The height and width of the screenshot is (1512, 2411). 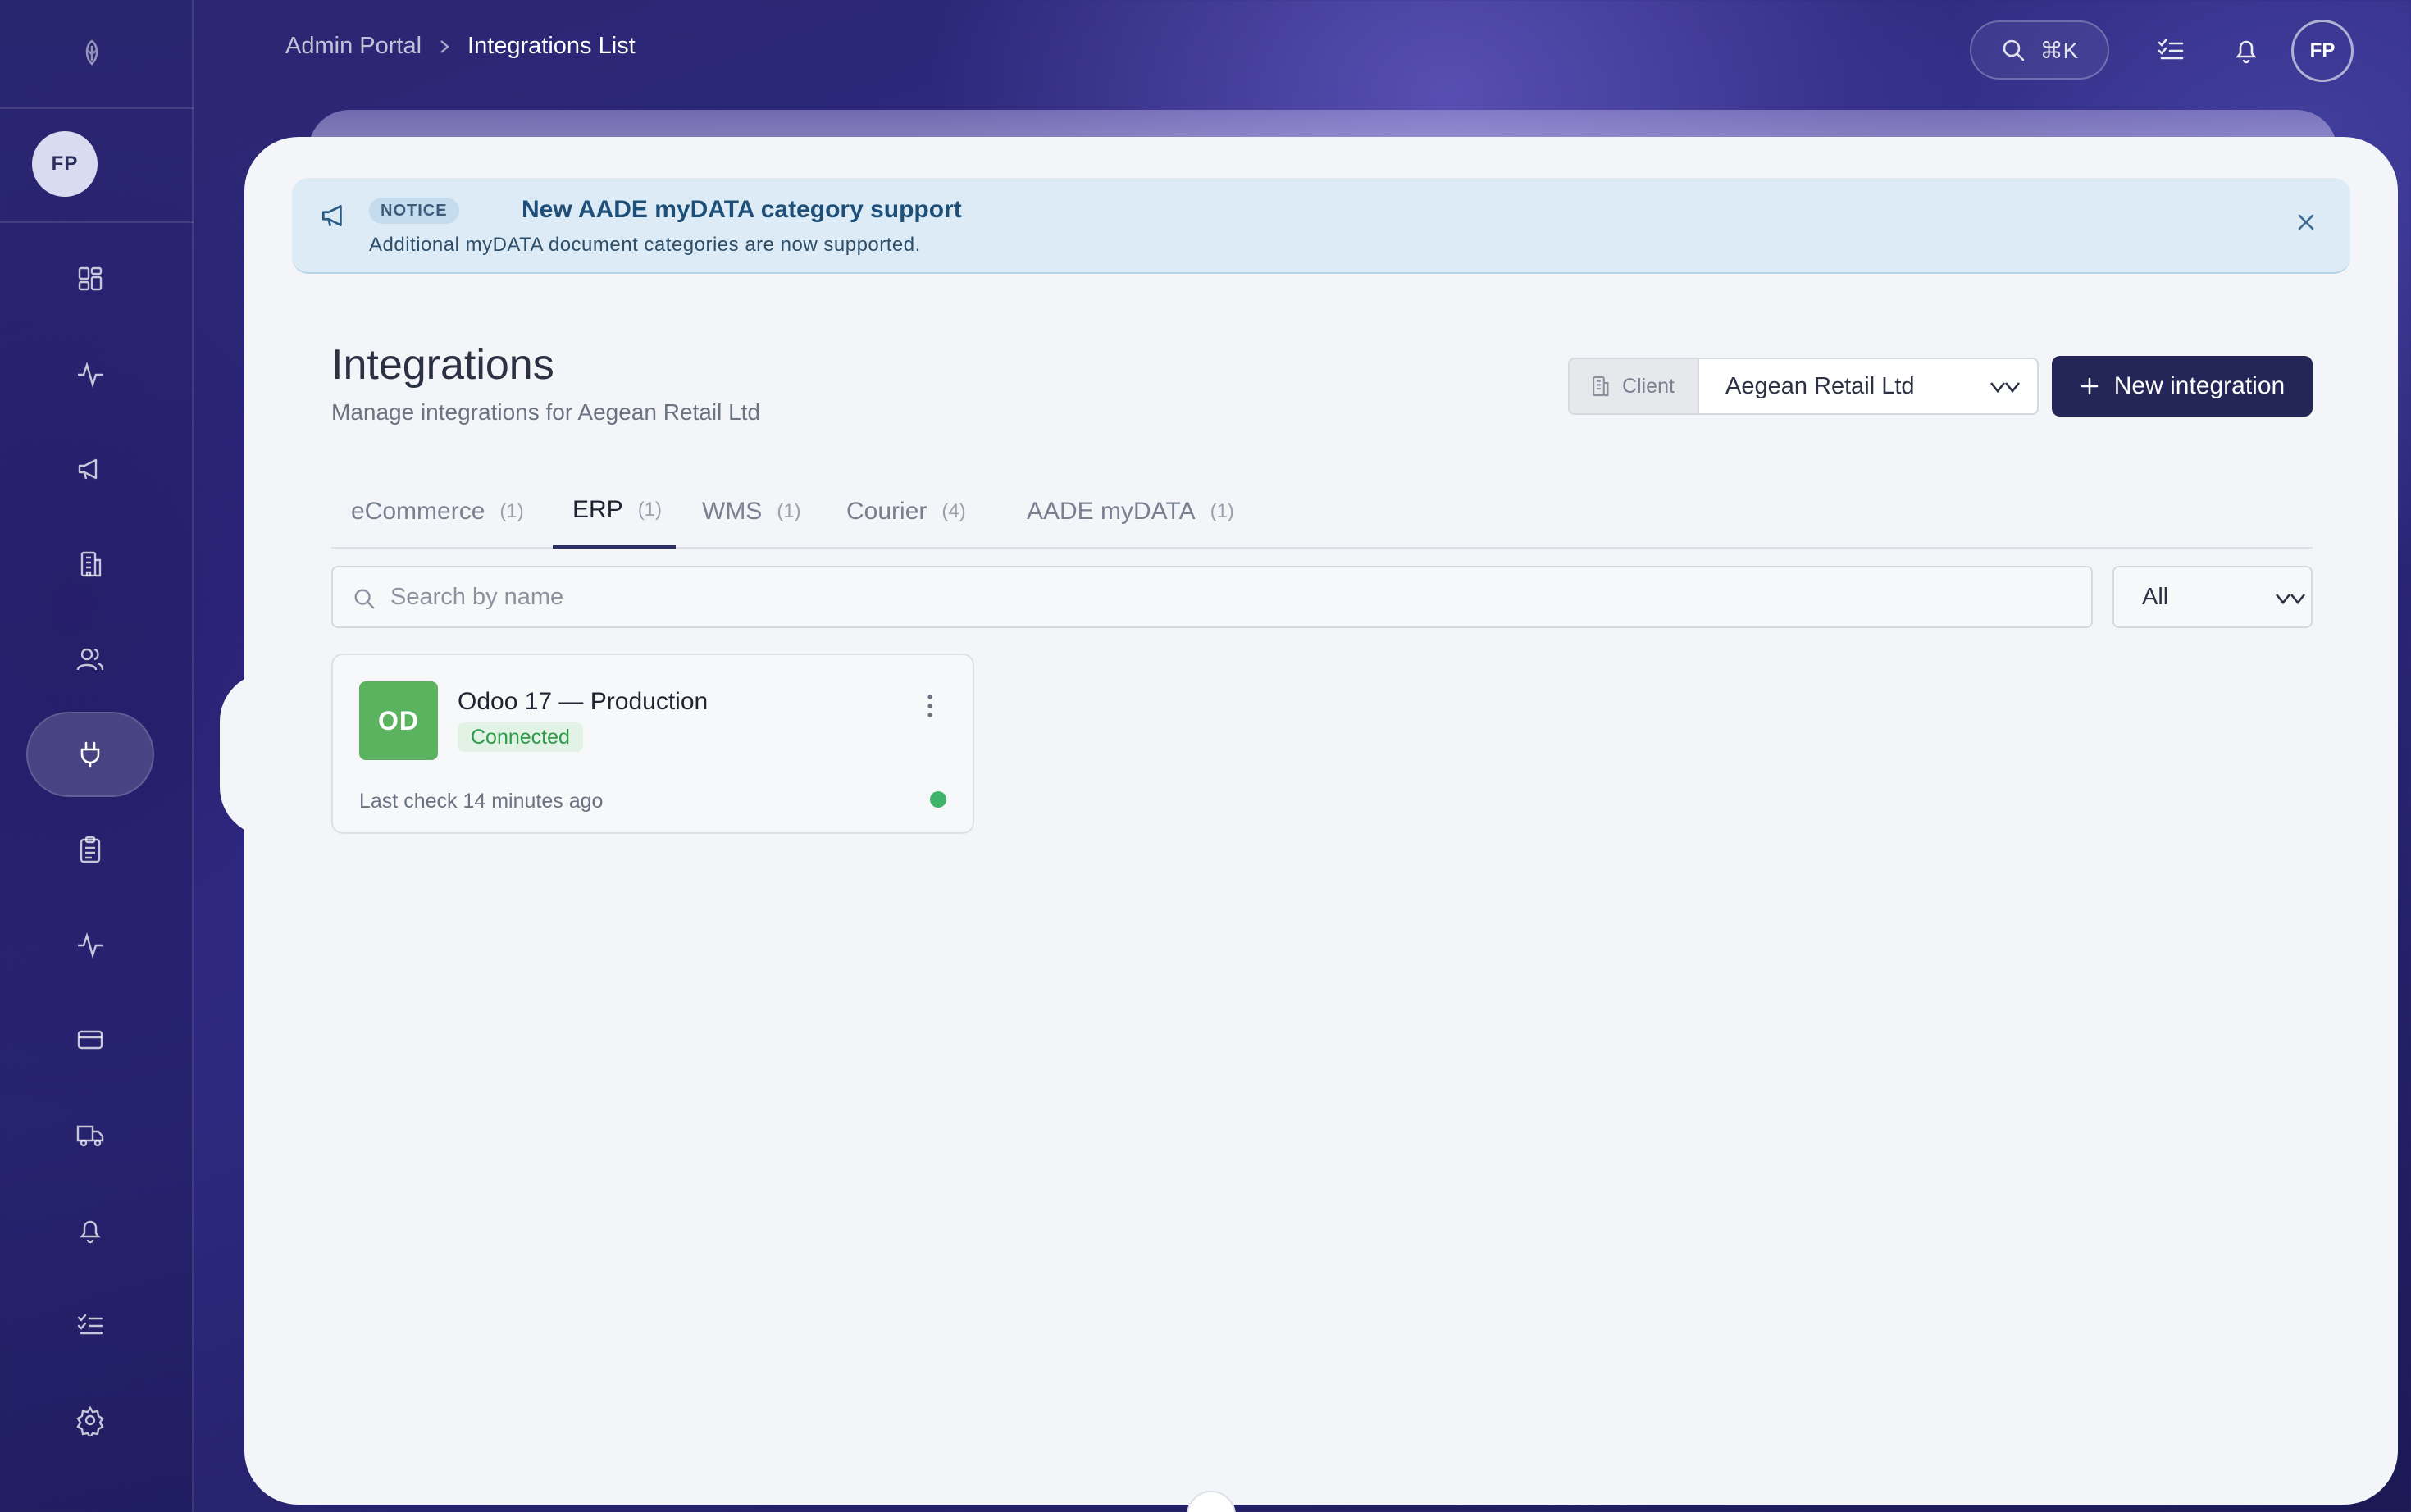 What do you see at coordinates (930, 706) in the screenshot?
I see `more-vertical-icon` at bounding box center [930, 706].